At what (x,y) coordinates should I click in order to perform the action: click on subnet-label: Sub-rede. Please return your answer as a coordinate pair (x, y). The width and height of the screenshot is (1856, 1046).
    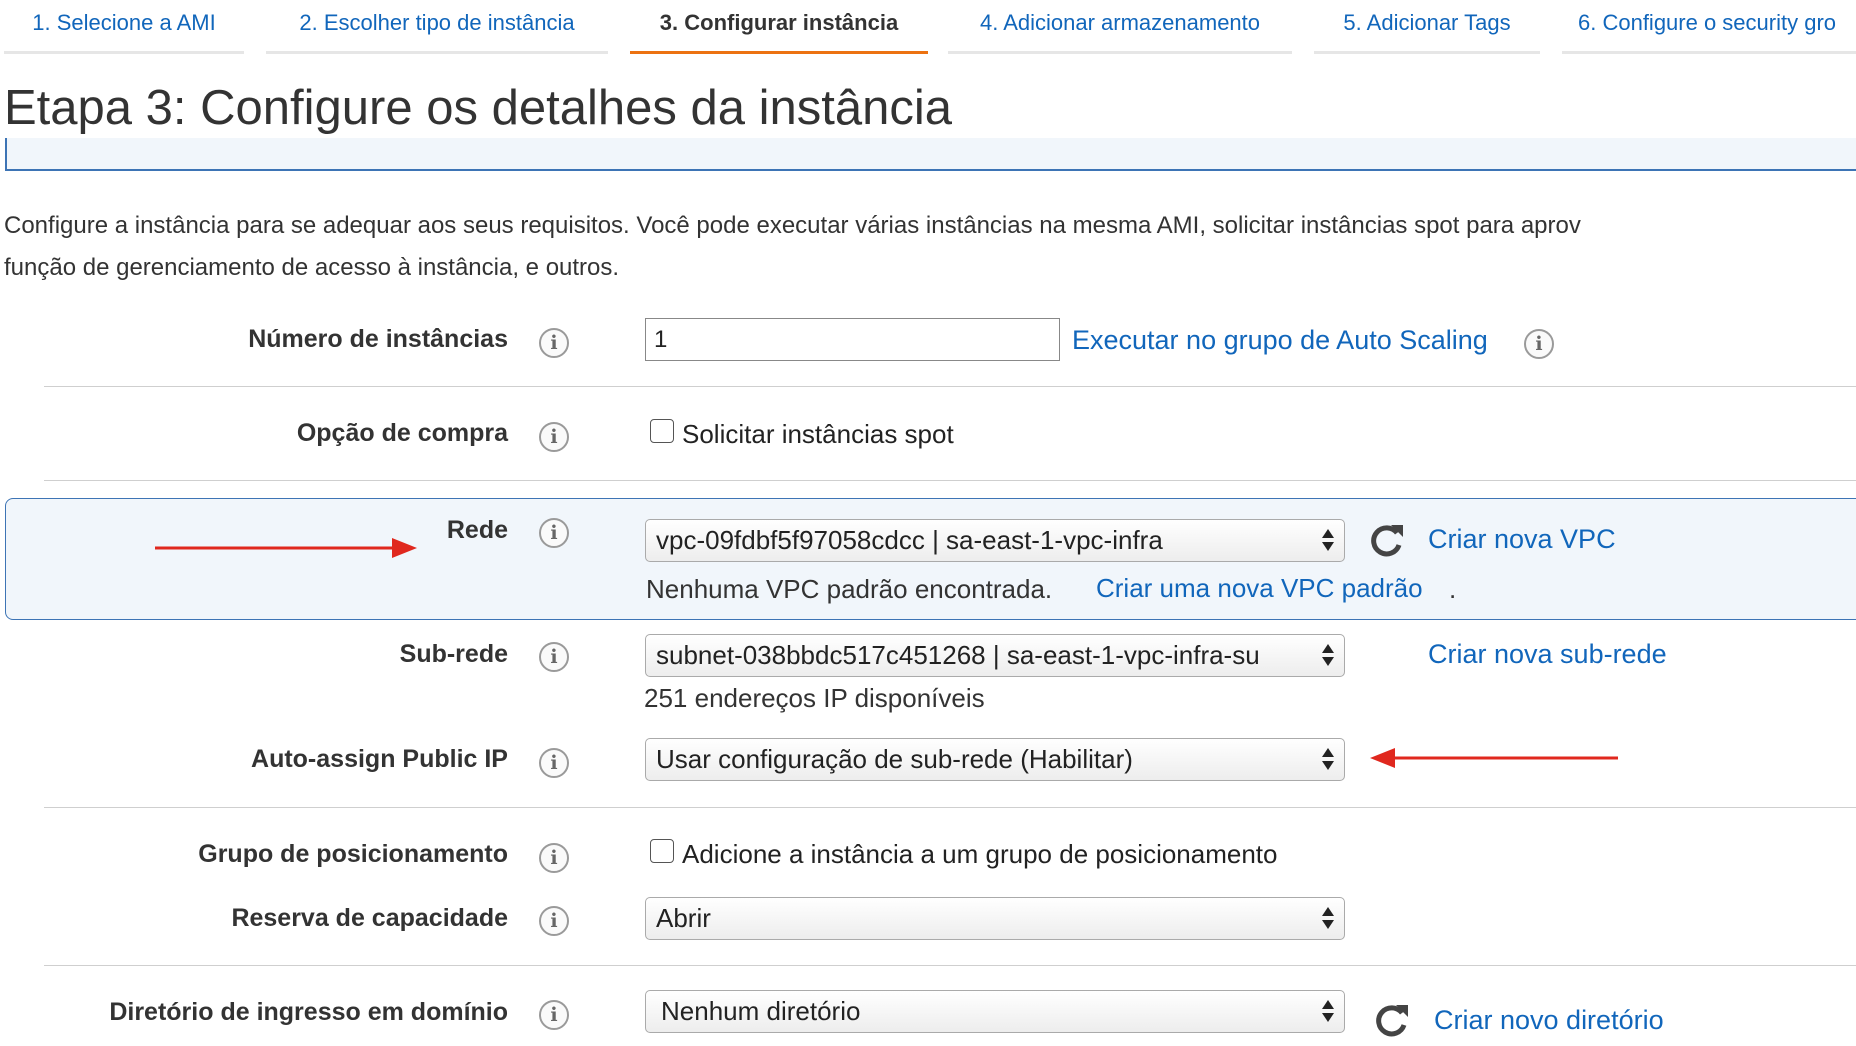
    Looking at the image, I should click on (453, 654).